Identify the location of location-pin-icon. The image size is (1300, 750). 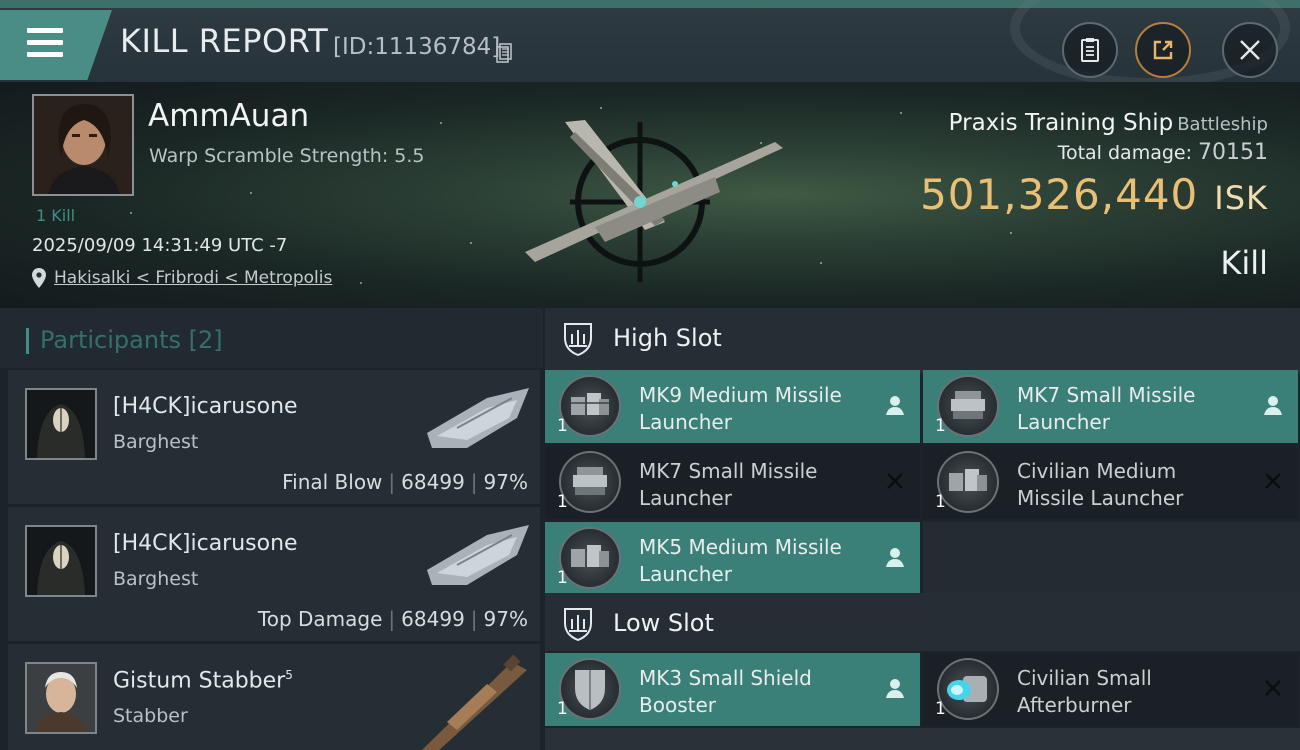
(39, 278).